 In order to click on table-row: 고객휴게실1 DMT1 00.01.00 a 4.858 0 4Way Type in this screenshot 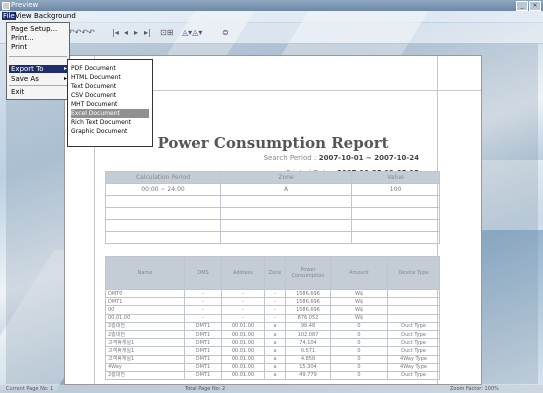, I will do `click(272, 359)`.